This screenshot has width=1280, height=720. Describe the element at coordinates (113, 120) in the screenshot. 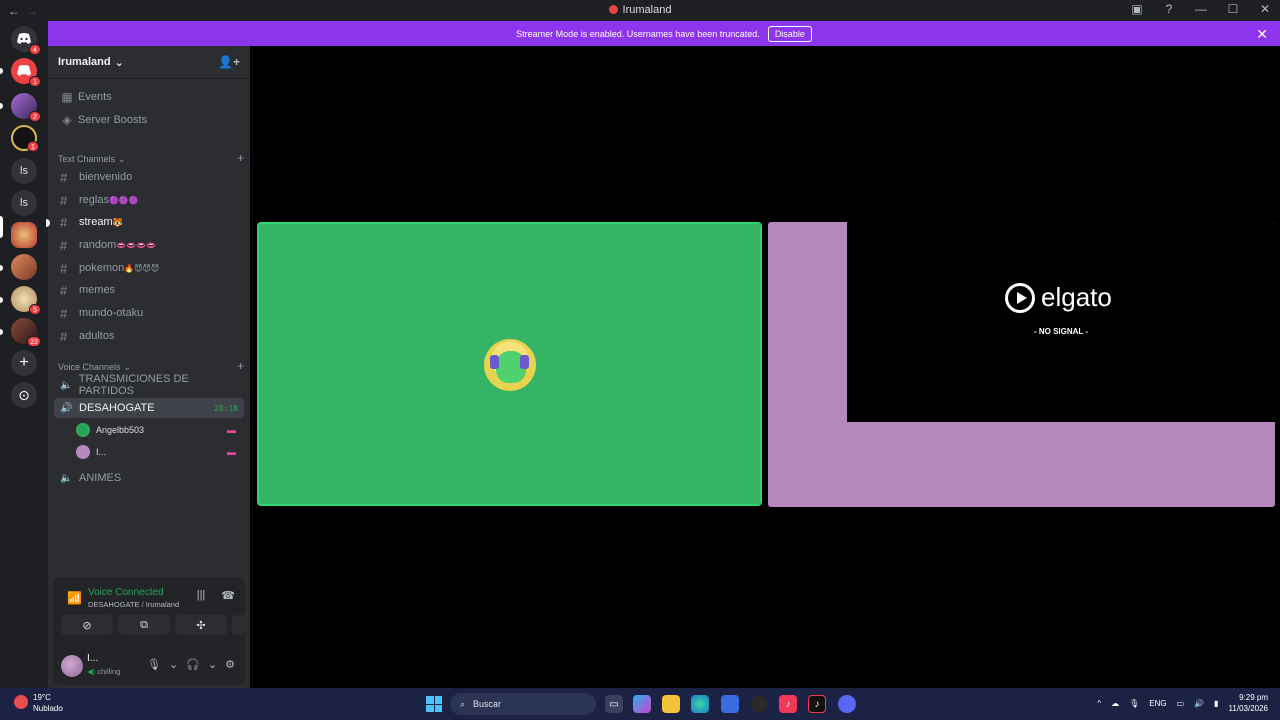

I see `server-boosts-label: Server Boosts` at that location.